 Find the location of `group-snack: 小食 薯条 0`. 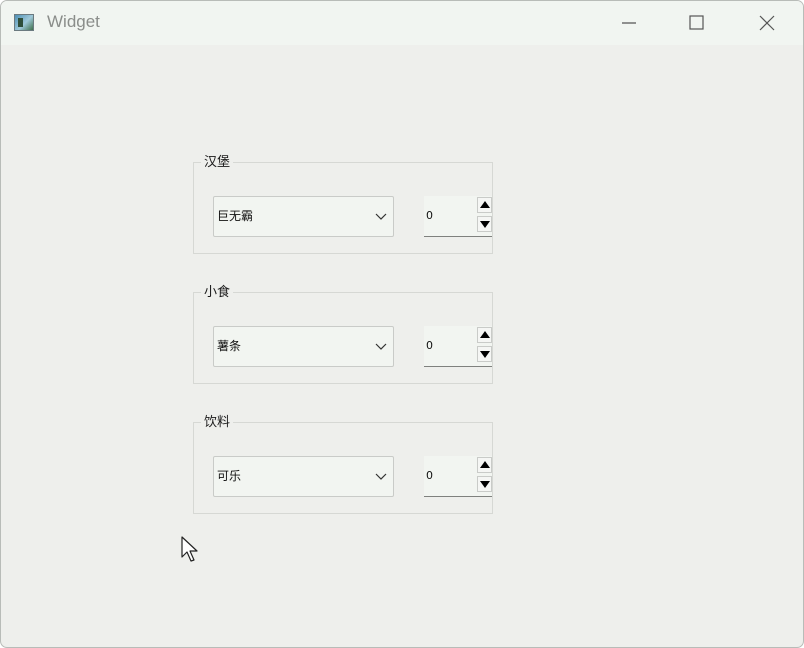

group-snack: 小食 薯条 0 is located at coordinates (343, 334).